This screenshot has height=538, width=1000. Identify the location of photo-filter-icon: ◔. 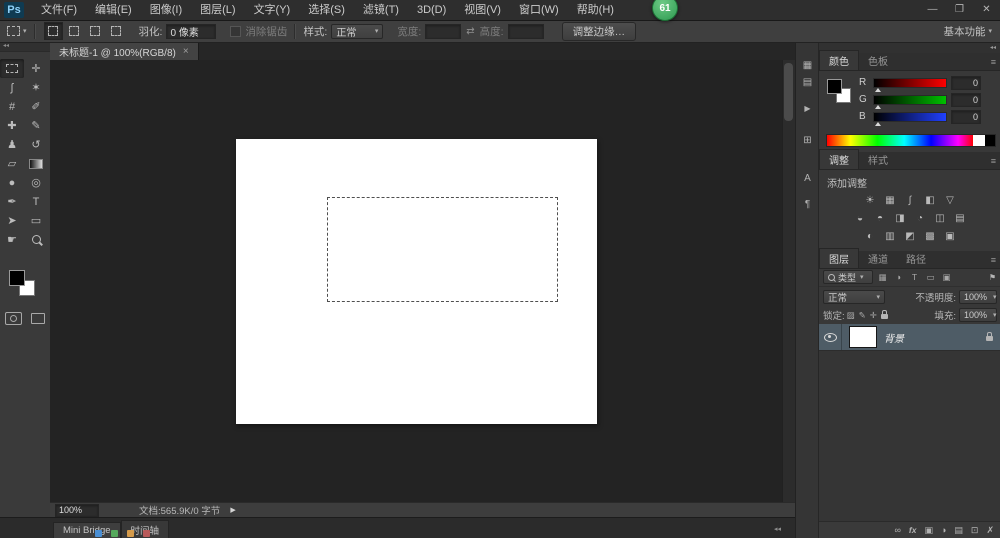
(920, 218).